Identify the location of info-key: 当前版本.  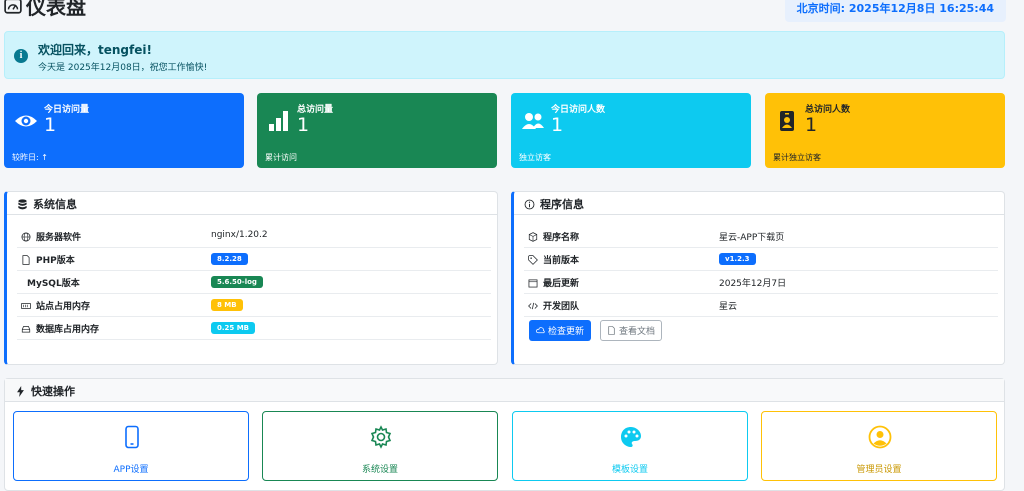
(553, 259).